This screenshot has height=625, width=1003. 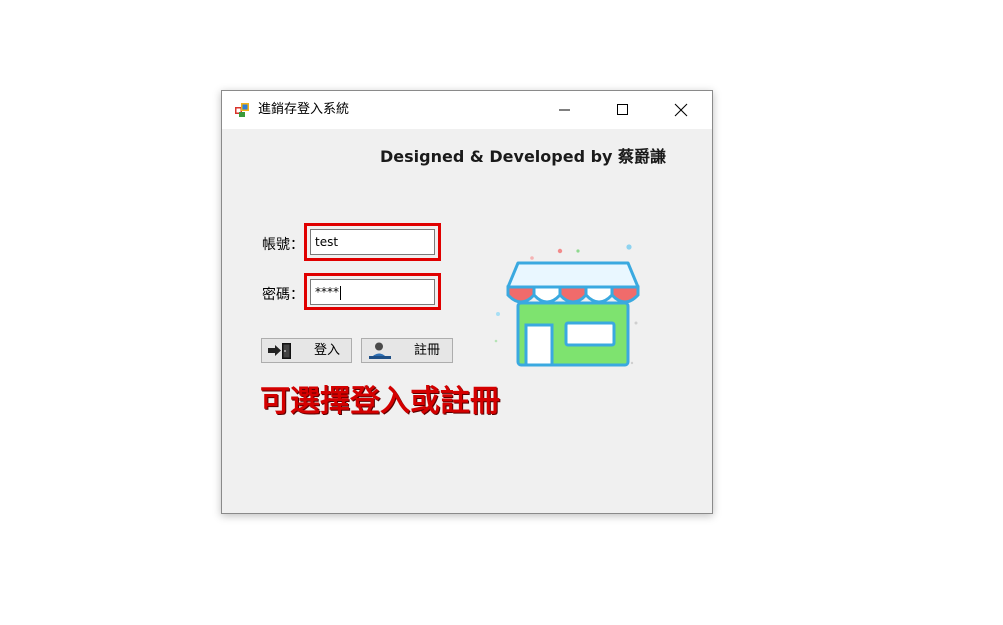 I want to click on close-icon, so click(x=681, y=110).